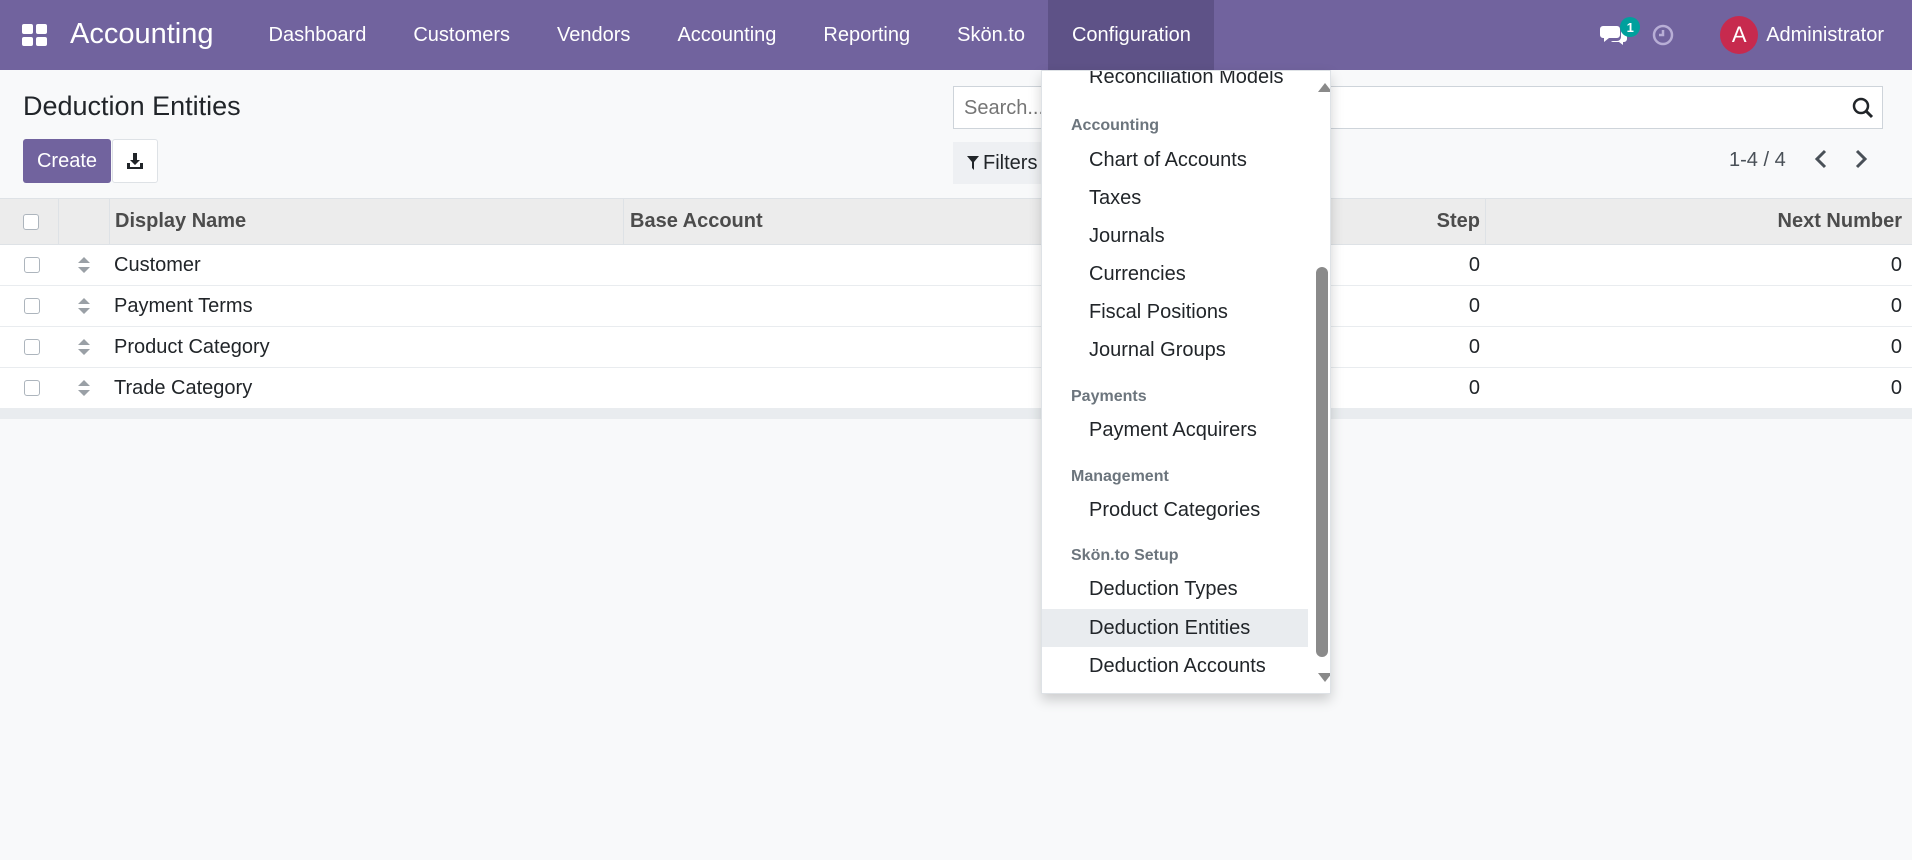 This screenshot has height=860, width=1912. Describe the element at coordinates (1109, 396) in the screenshot. I see `dropdown-section-payments: Payments` at that location.